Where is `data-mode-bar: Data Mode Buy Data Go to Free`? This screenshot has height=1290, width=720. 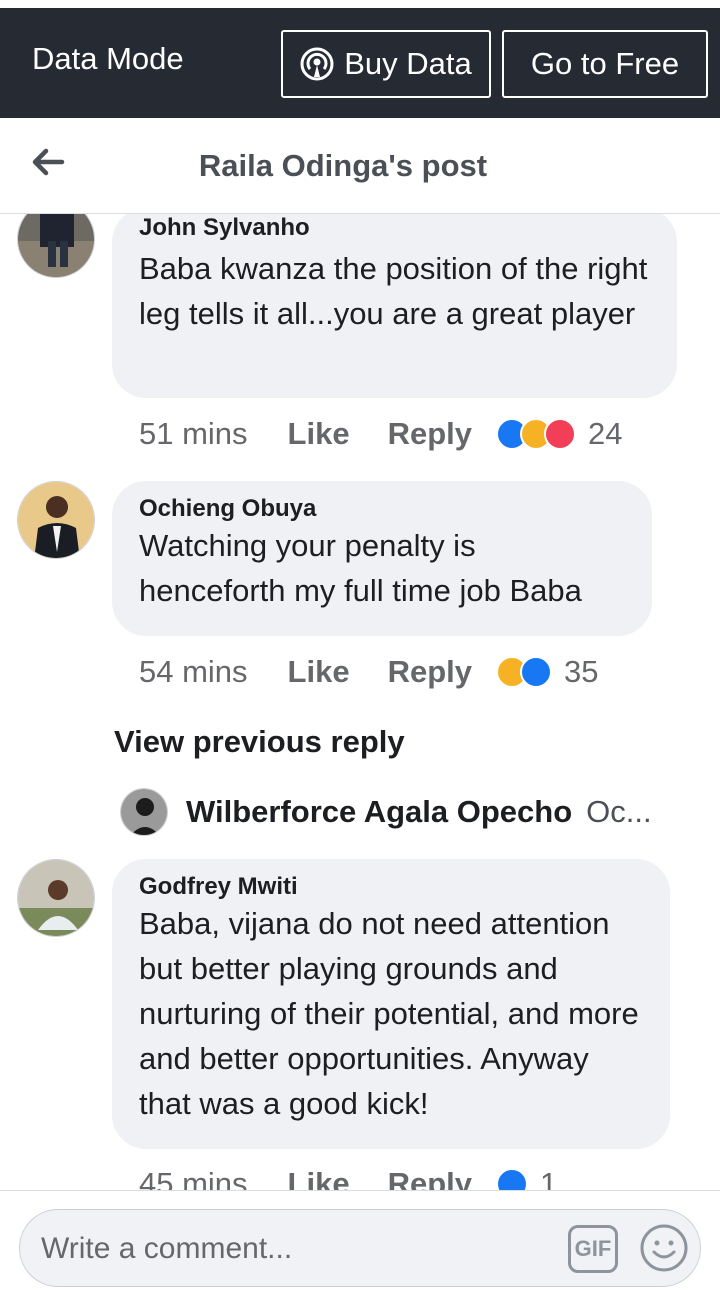
data-mode-bar: Data Mode Buy Data Go to Free is located at coordinates (360, 59).